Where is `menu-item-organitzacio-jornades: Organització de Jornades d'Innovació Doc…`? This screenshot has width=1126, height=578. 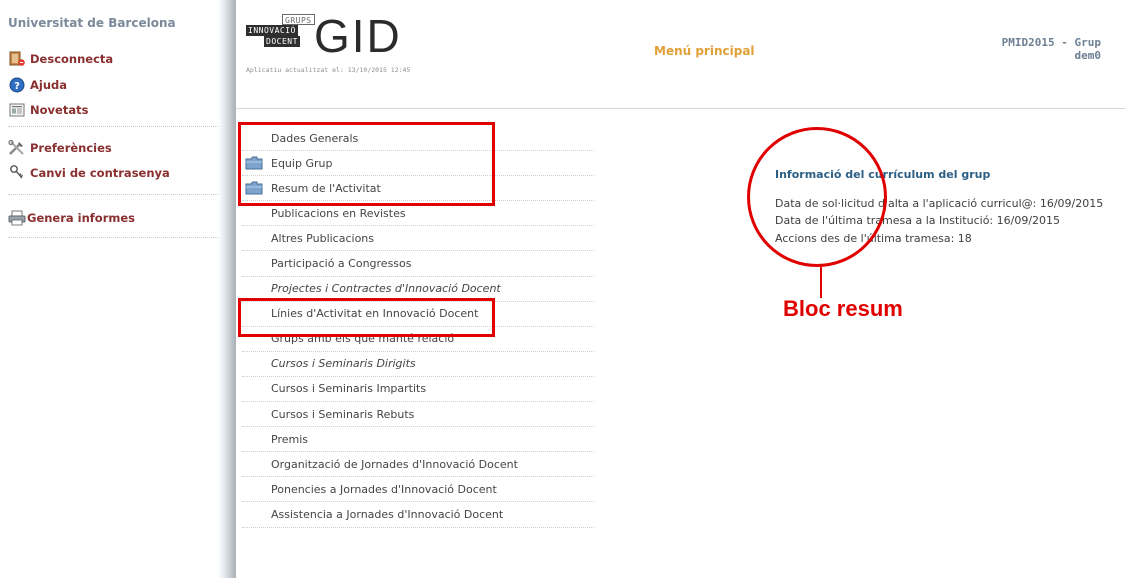 menu-item-organitzacio-jornades: Organització de Jornades d'Innovació Doc… is located at coordinates (418, 465).